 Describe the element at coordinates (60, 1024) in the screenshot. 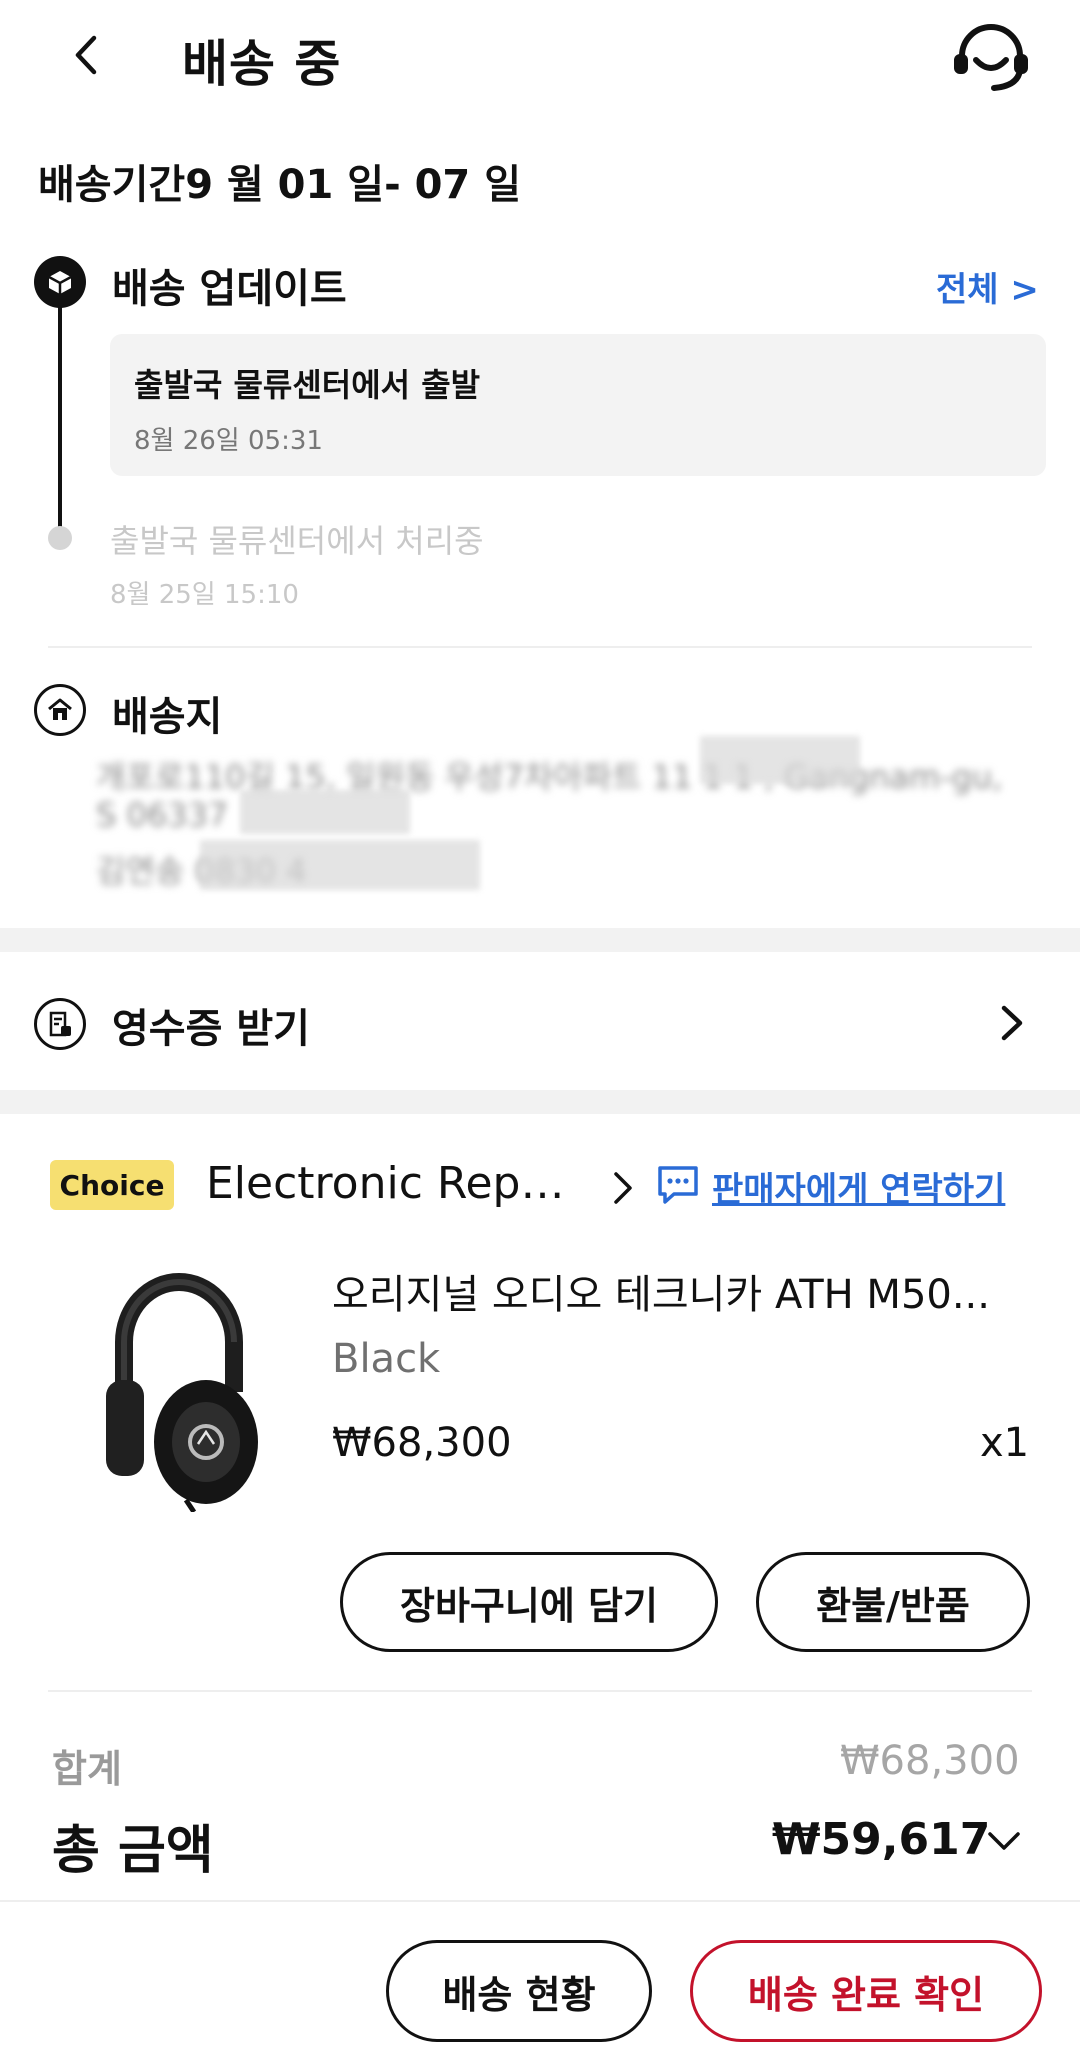

I see `receipt-icon` at that location.